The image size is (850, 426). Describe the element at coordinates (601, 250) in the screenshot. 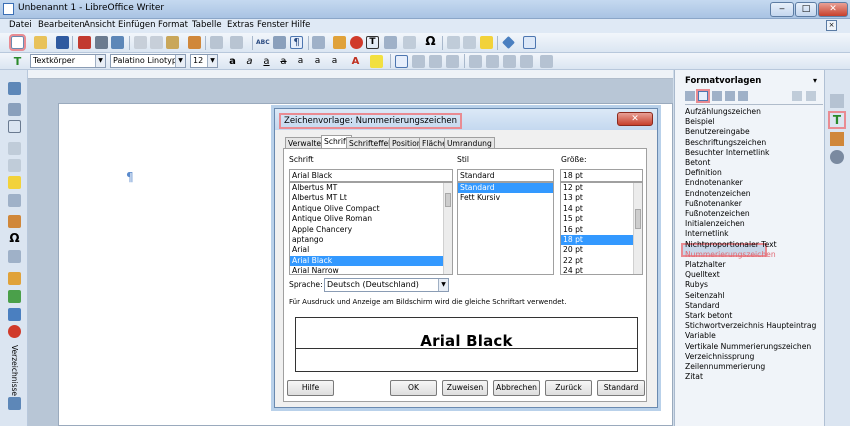

I see `list-option: 20 pt` at that location.